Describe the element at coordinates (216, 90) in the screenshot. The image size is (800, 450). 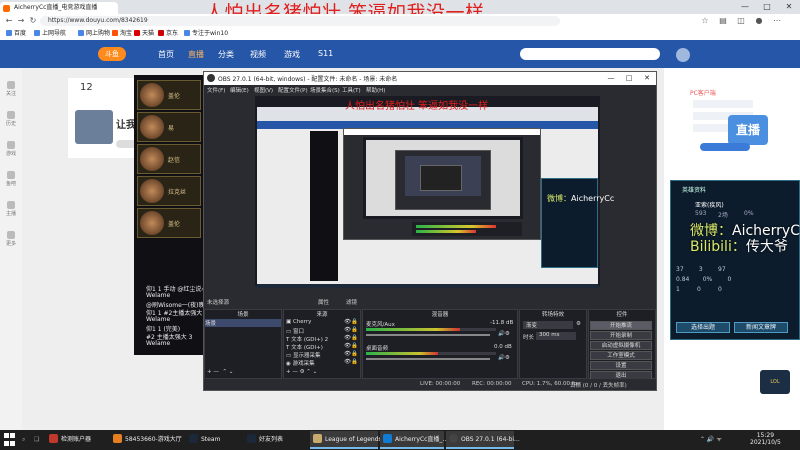
I see `menu-file: 文件(F)` at that location.